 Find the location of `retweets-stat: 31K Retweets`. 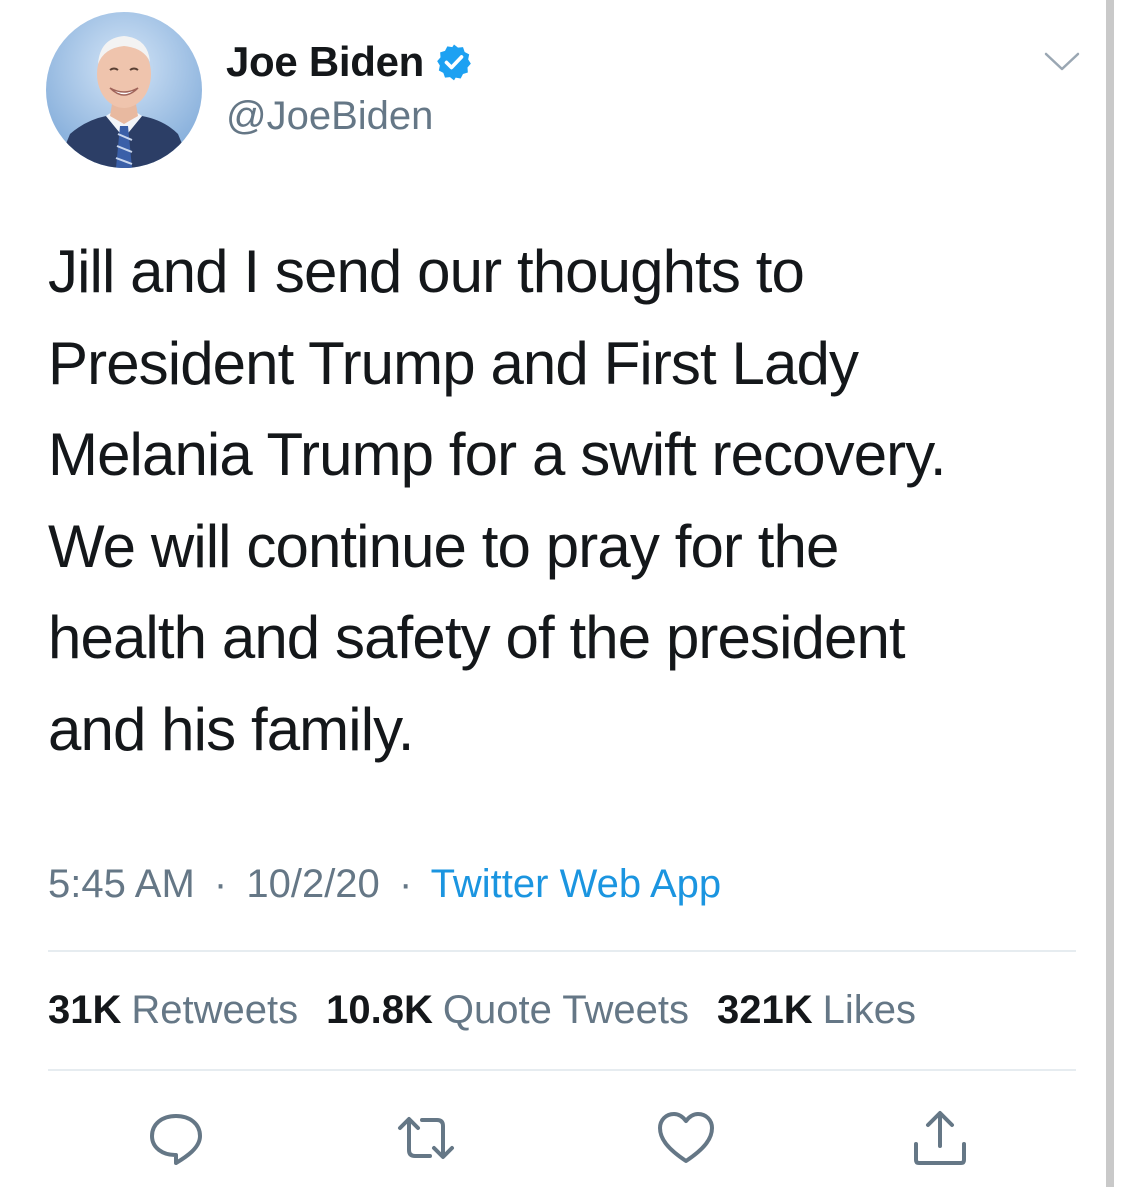

retweets-stat: 31K Retweets is located at coordinates (173, 1010).